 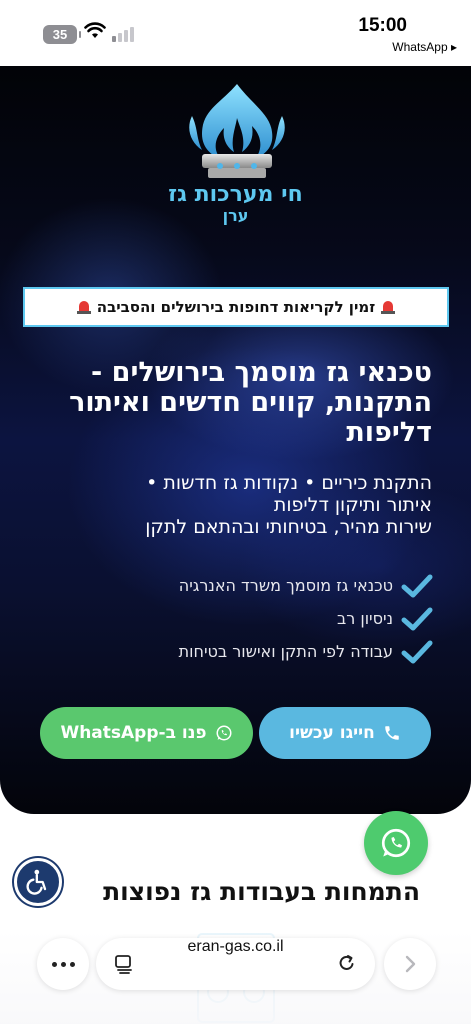 I want to click on subtitle-line: איתור ותיקון דליפות, so click(x=352, y=505).